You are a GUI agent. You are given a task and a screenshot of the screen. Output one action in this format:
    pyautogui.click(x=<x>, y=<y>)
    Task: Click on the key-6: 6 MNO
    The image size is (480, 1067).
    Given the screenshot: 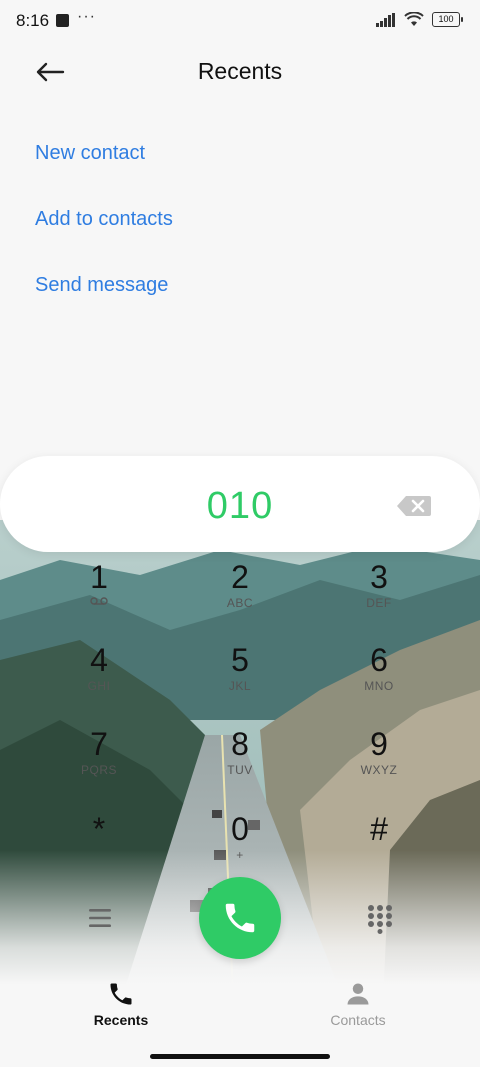 What is the action you would take?
    pyautogui.click(x=379, y=678)
    